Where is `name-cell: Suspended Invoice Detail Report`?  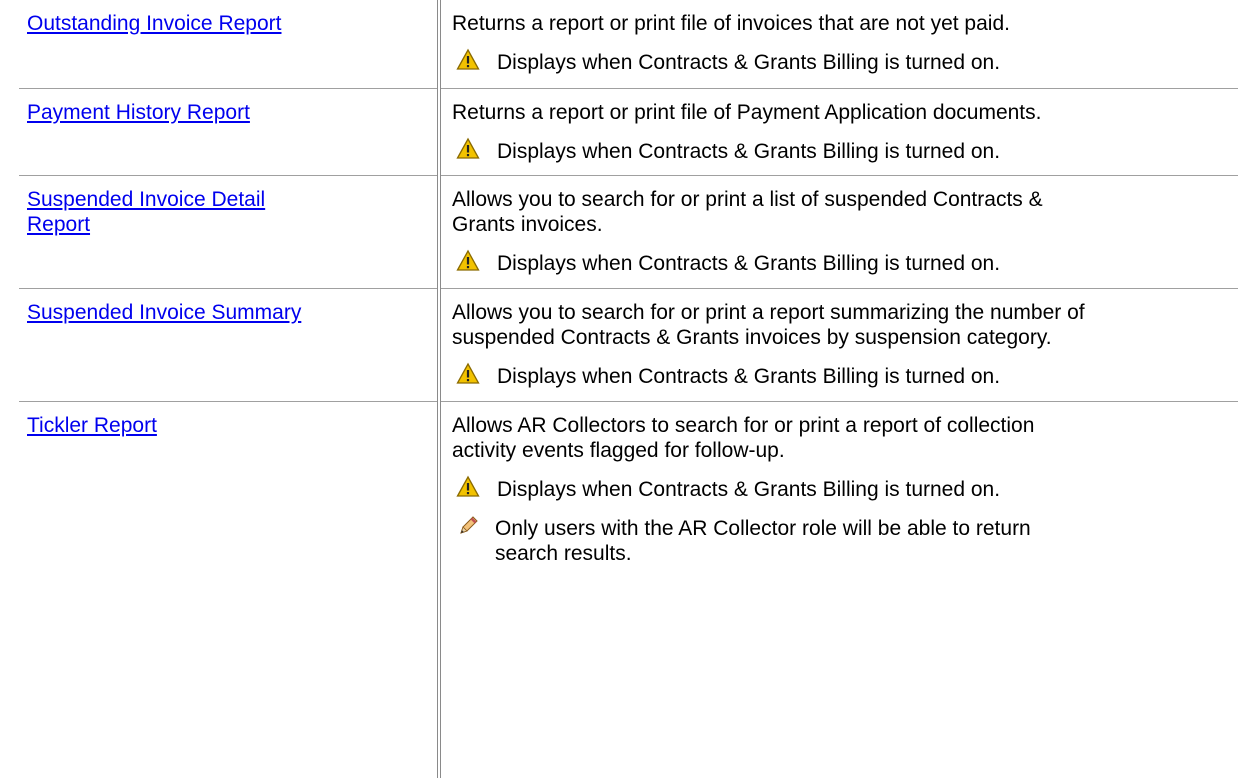 name-cell: Suspended Invoice Detail Report is located at coordinates (230, 232).